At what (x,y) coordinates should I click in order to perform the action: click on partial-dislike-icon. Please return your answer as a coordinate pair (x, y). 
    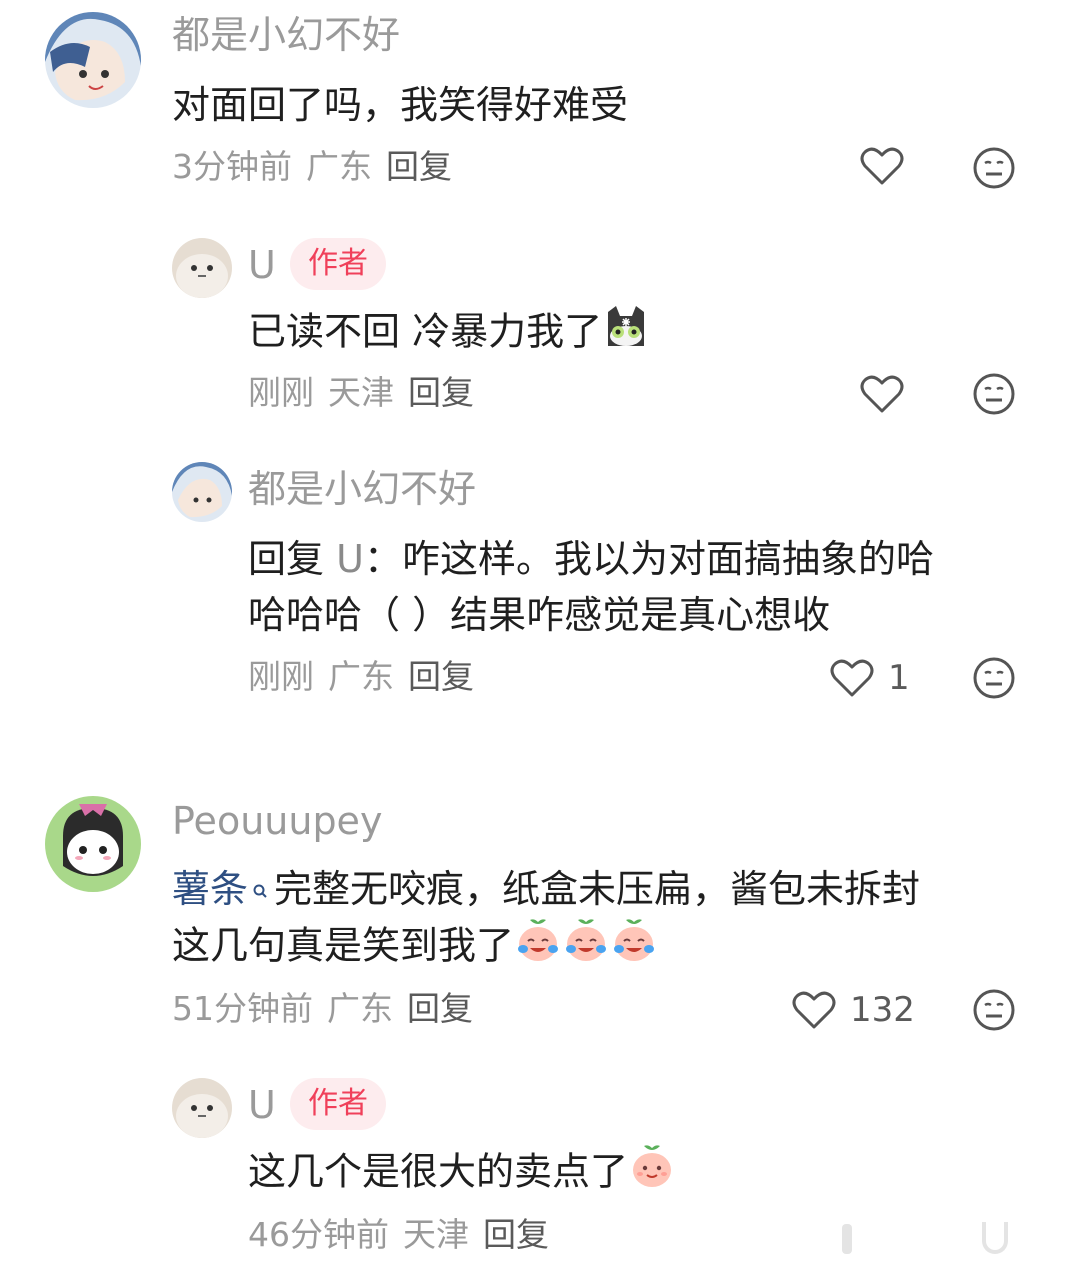
    Looking at the image, I should click on (995, 1238).